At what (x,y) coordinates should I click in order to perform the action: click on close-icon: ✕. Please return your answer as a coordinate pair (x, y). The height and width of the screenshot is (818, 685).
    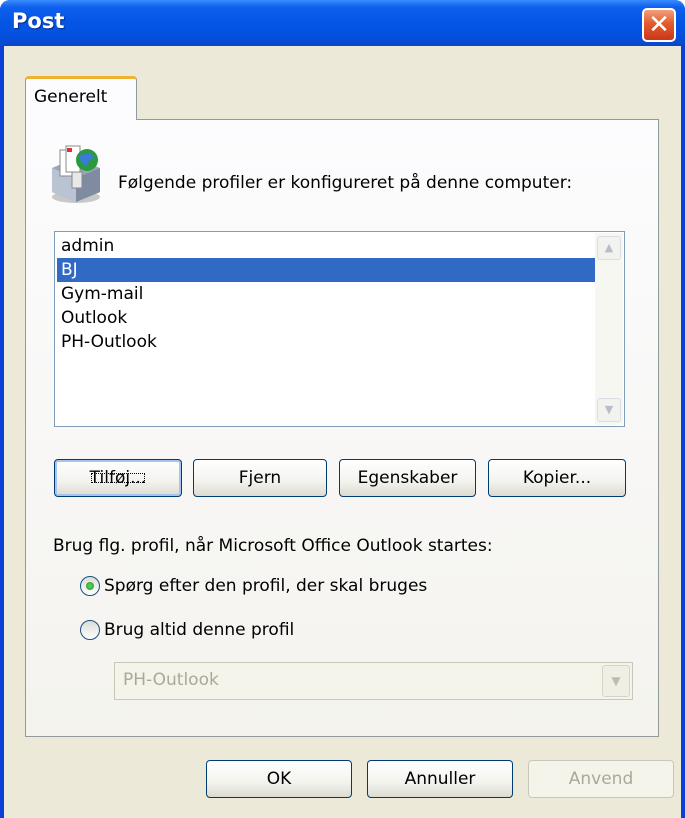
    Looking at the image, I should click on (659, 25).